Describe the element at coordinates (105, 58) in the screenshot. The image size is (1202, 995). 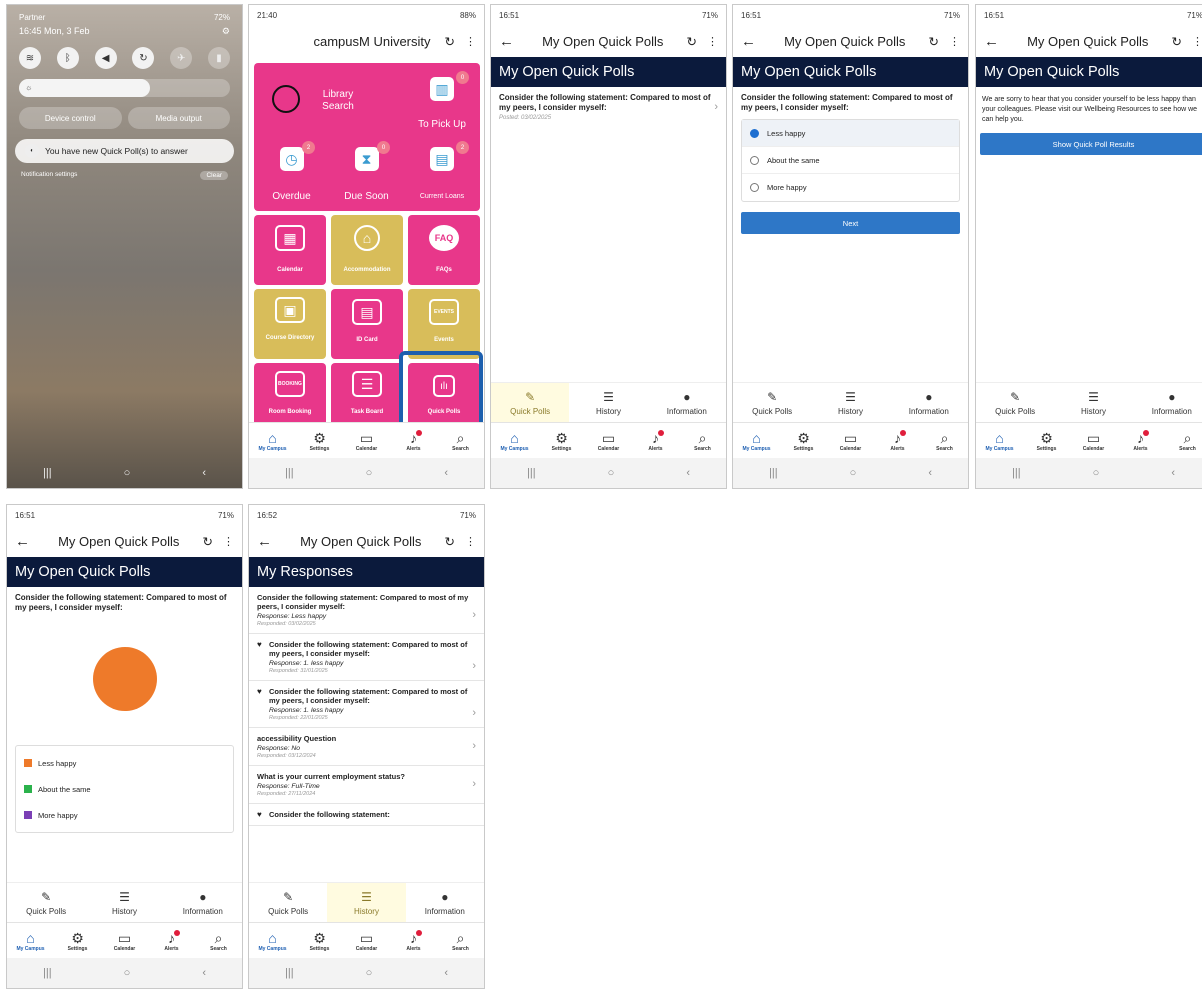
I see `sound-icon: ◀` at that location.